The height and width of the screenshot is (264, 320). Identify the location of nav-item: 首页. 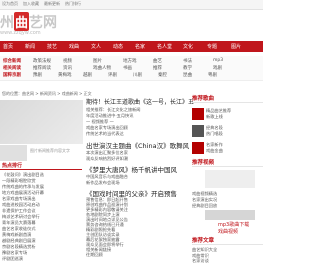
(8, 46).